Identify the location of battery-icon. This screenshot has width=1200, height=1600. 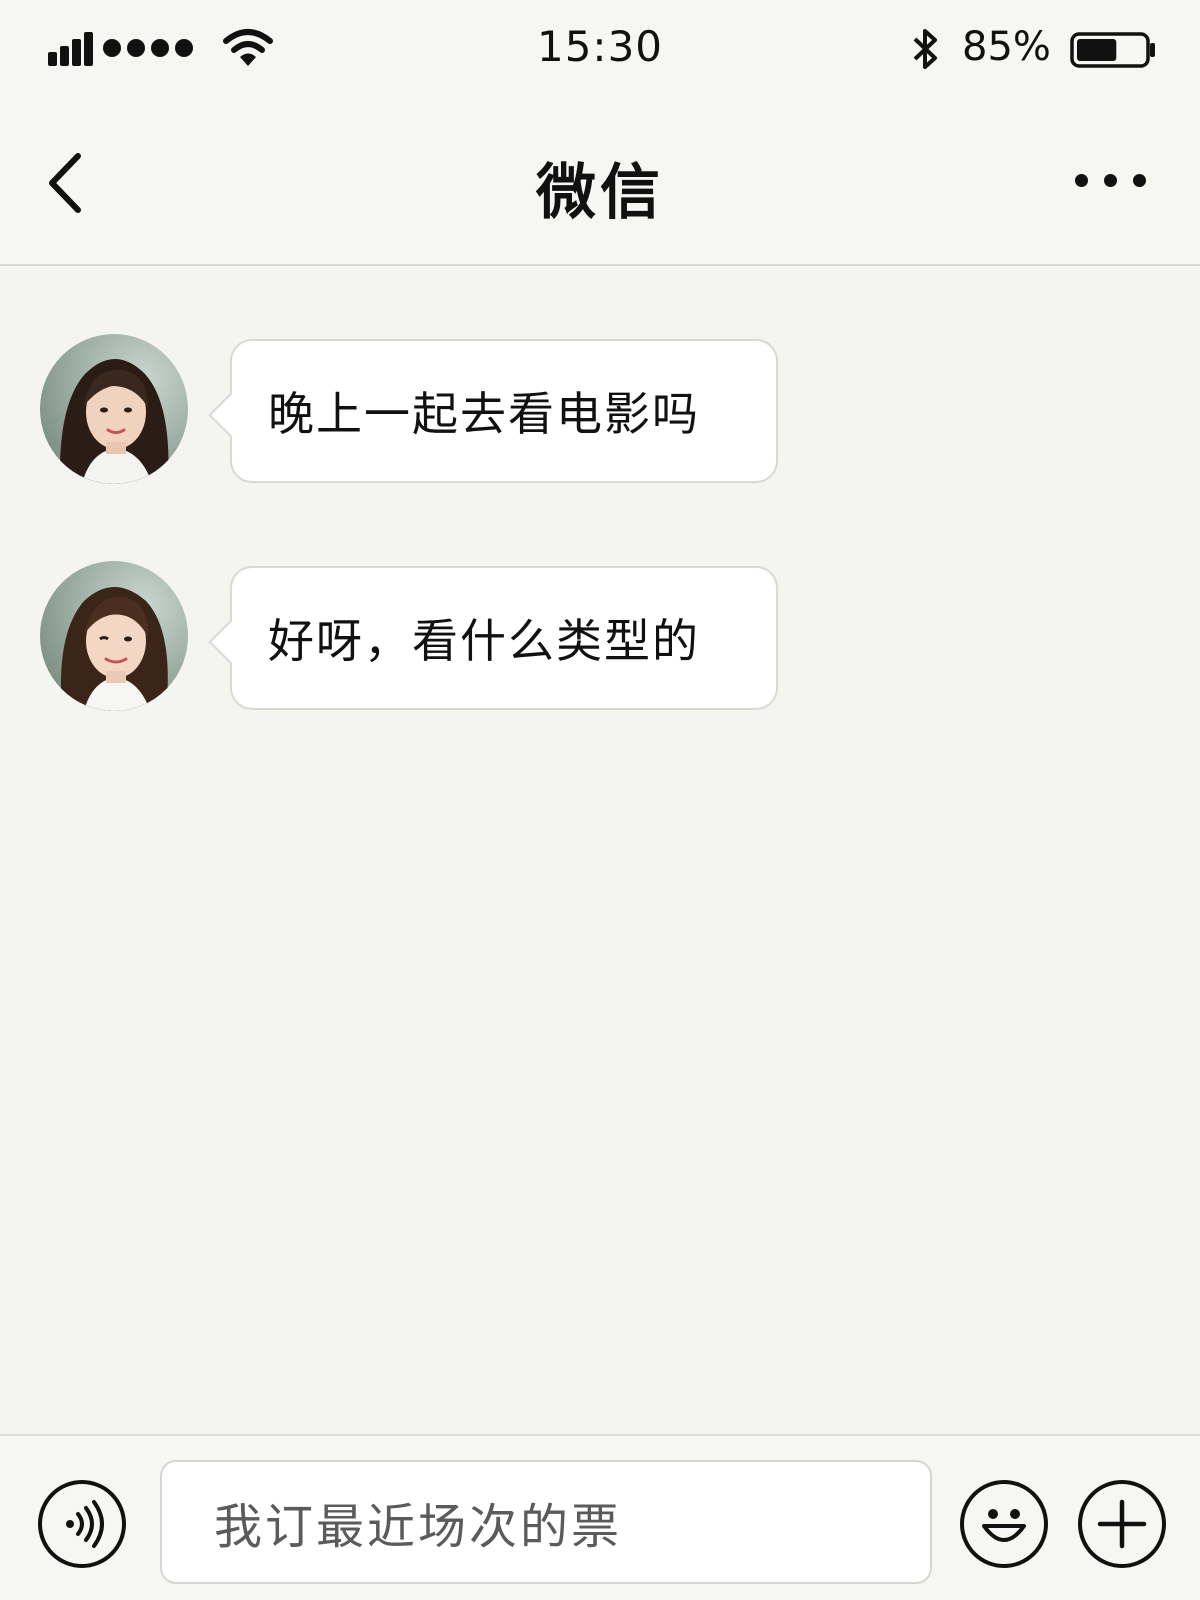
(1112, 50).